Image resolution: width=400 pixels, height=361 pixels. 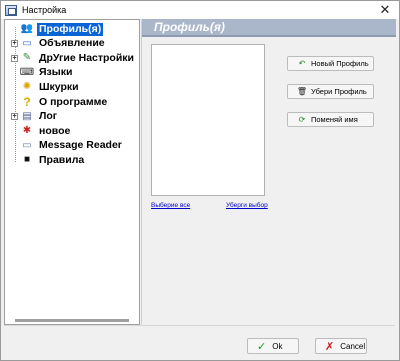 What do you see at coordinates (27, 28) in the screenshot?
I see `profile-users-icon: 👥` at bounding box center [27, 28].